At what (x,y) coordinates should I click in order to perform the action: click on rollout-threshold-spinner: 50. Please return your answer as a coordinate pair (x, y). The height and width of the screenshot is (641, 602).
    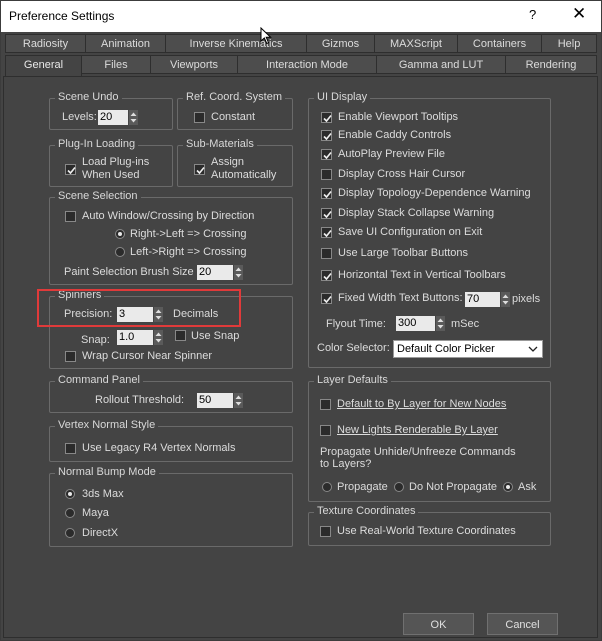
    Looking at the image, I should click on (220, 400).